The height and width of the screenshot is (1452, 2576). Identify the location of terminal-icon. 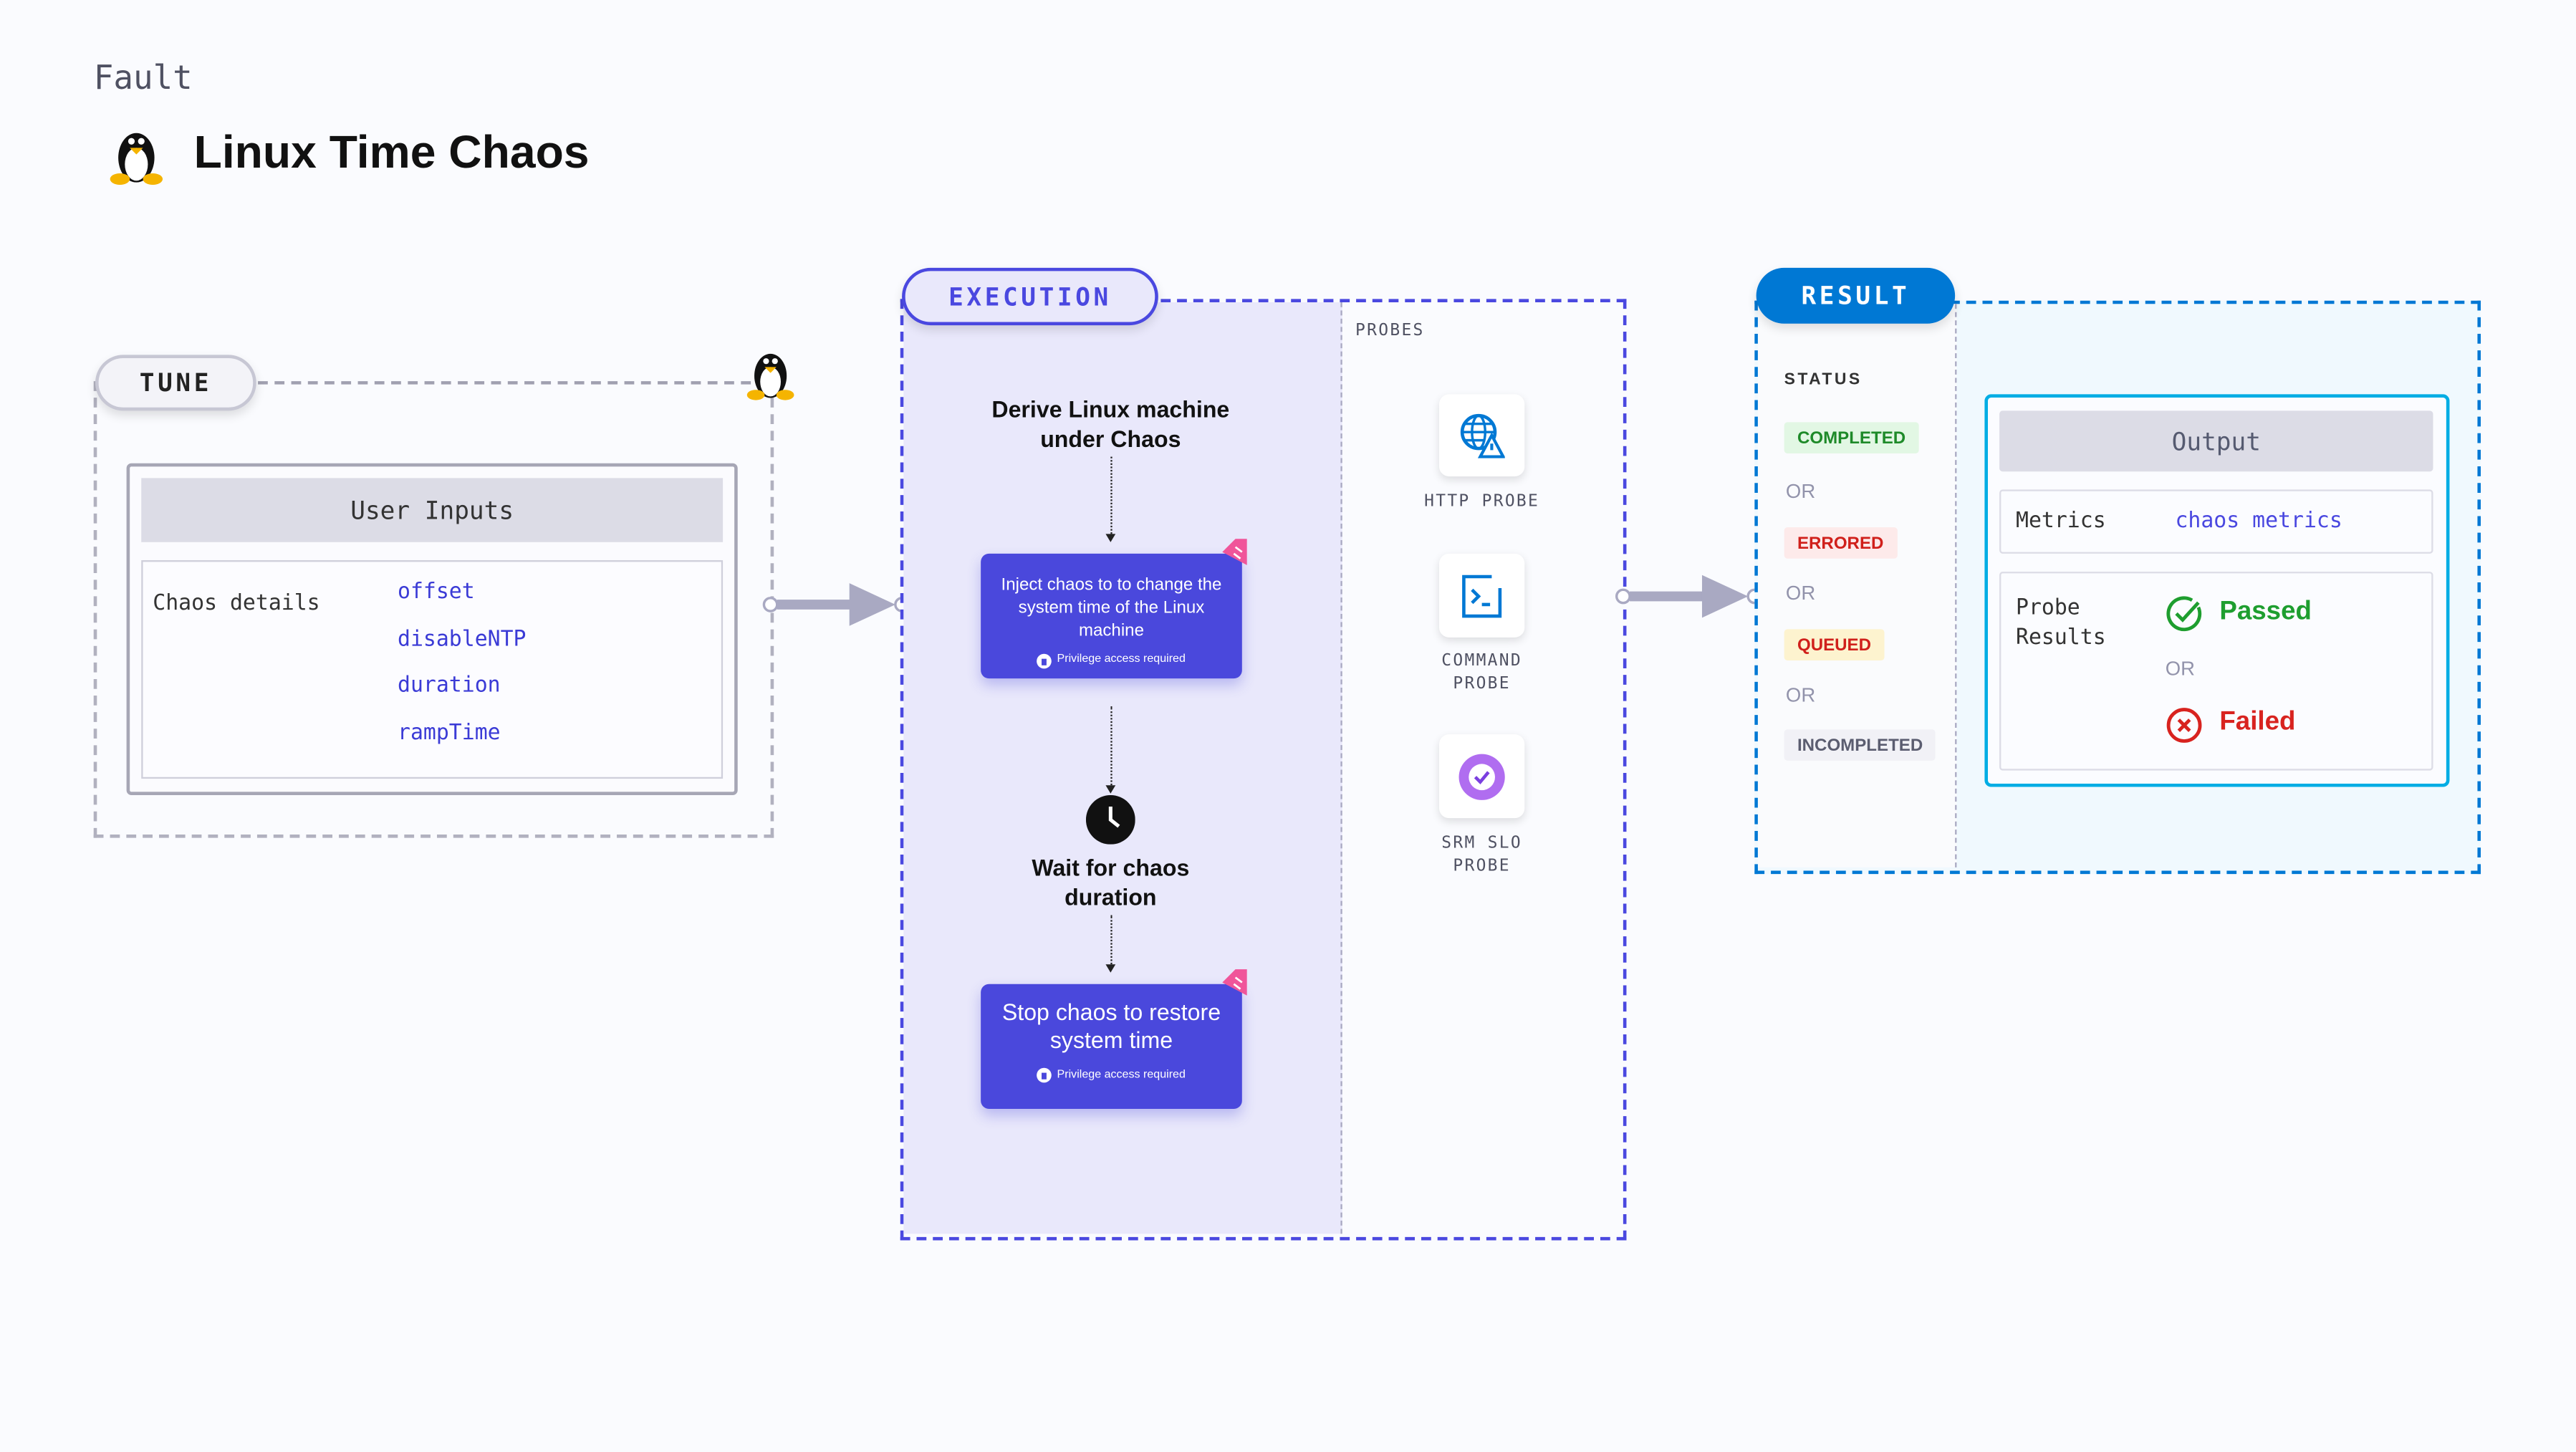
(1482, 595).